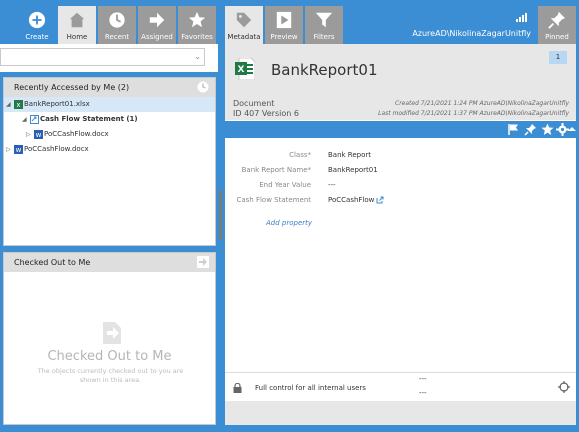  I want to click on search-area: ⌄, so click(109, 58).